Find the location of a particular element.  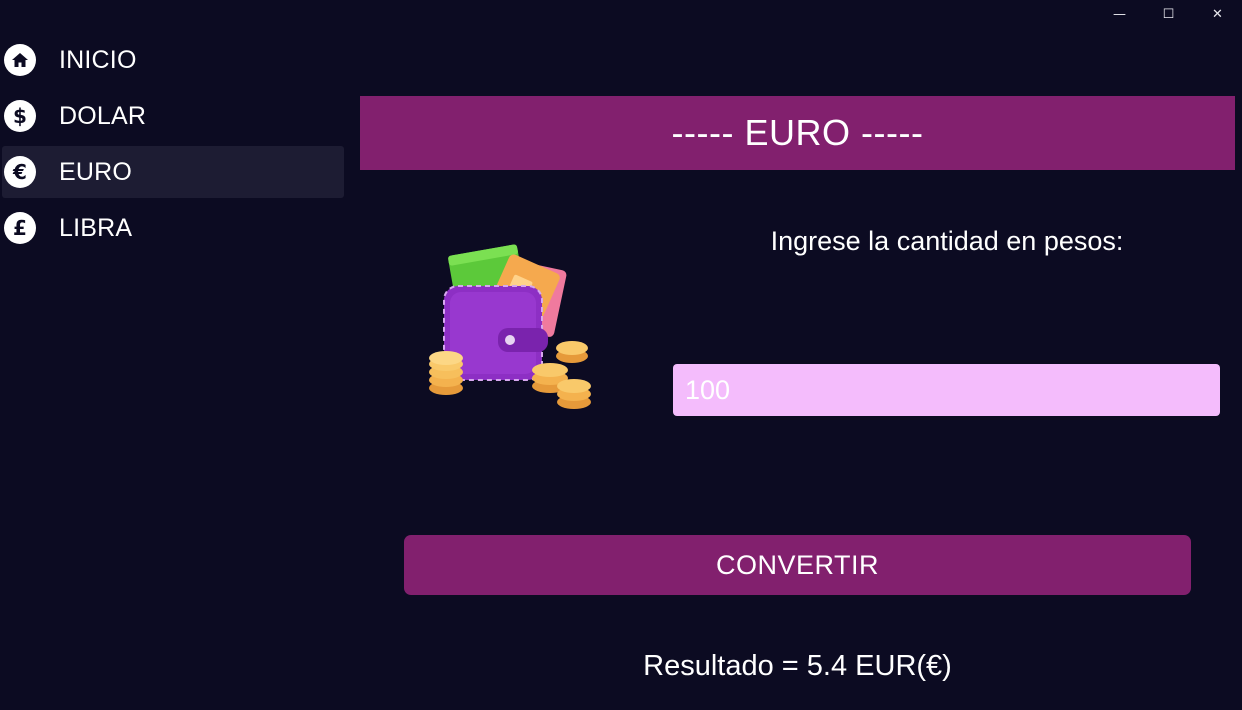

amount-prompt-label: Ingrese la cantidad en pesos: is located at coordinates (947, 241).